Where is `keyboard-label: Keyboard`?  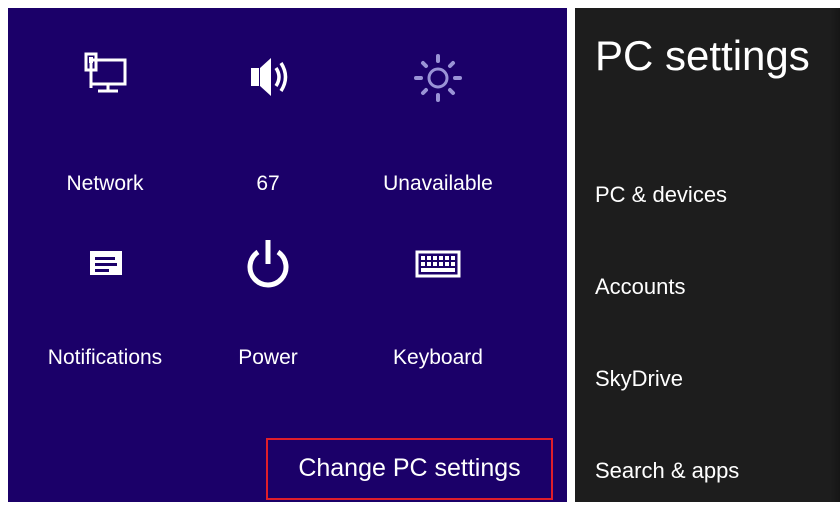 keyboard-label: Keyboard is located at coordinates (438, 357).